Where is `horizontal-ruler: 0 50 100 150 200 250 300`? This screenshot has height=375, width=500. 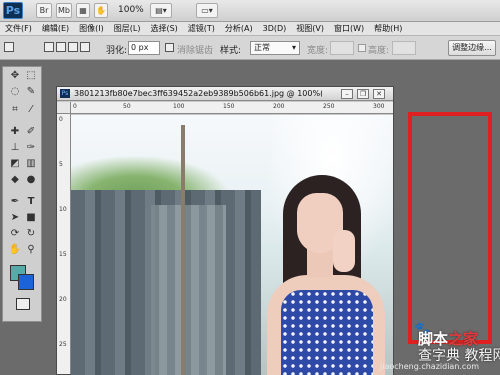 horizontal-ruler: 0 50 100 150 200 250 300 is located at coordinates (232, 108).